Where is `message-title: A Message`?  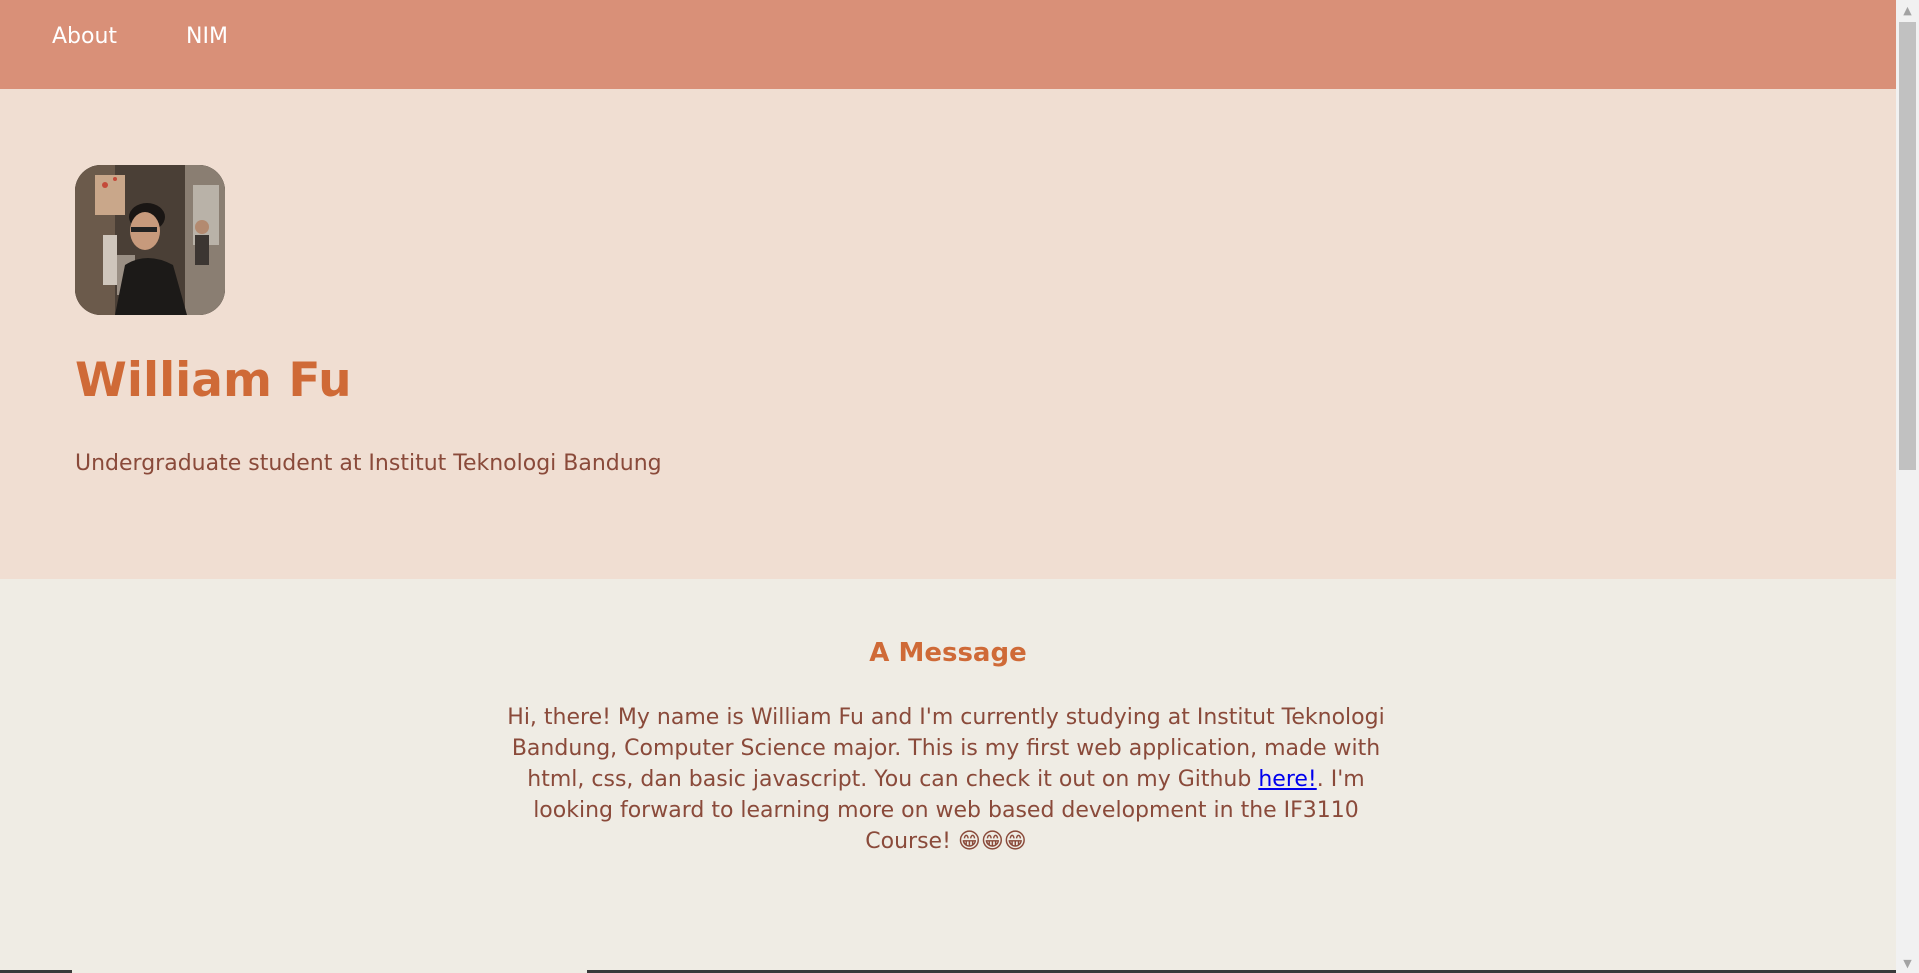 message-title: A Message is located at coordinates (948, 653).